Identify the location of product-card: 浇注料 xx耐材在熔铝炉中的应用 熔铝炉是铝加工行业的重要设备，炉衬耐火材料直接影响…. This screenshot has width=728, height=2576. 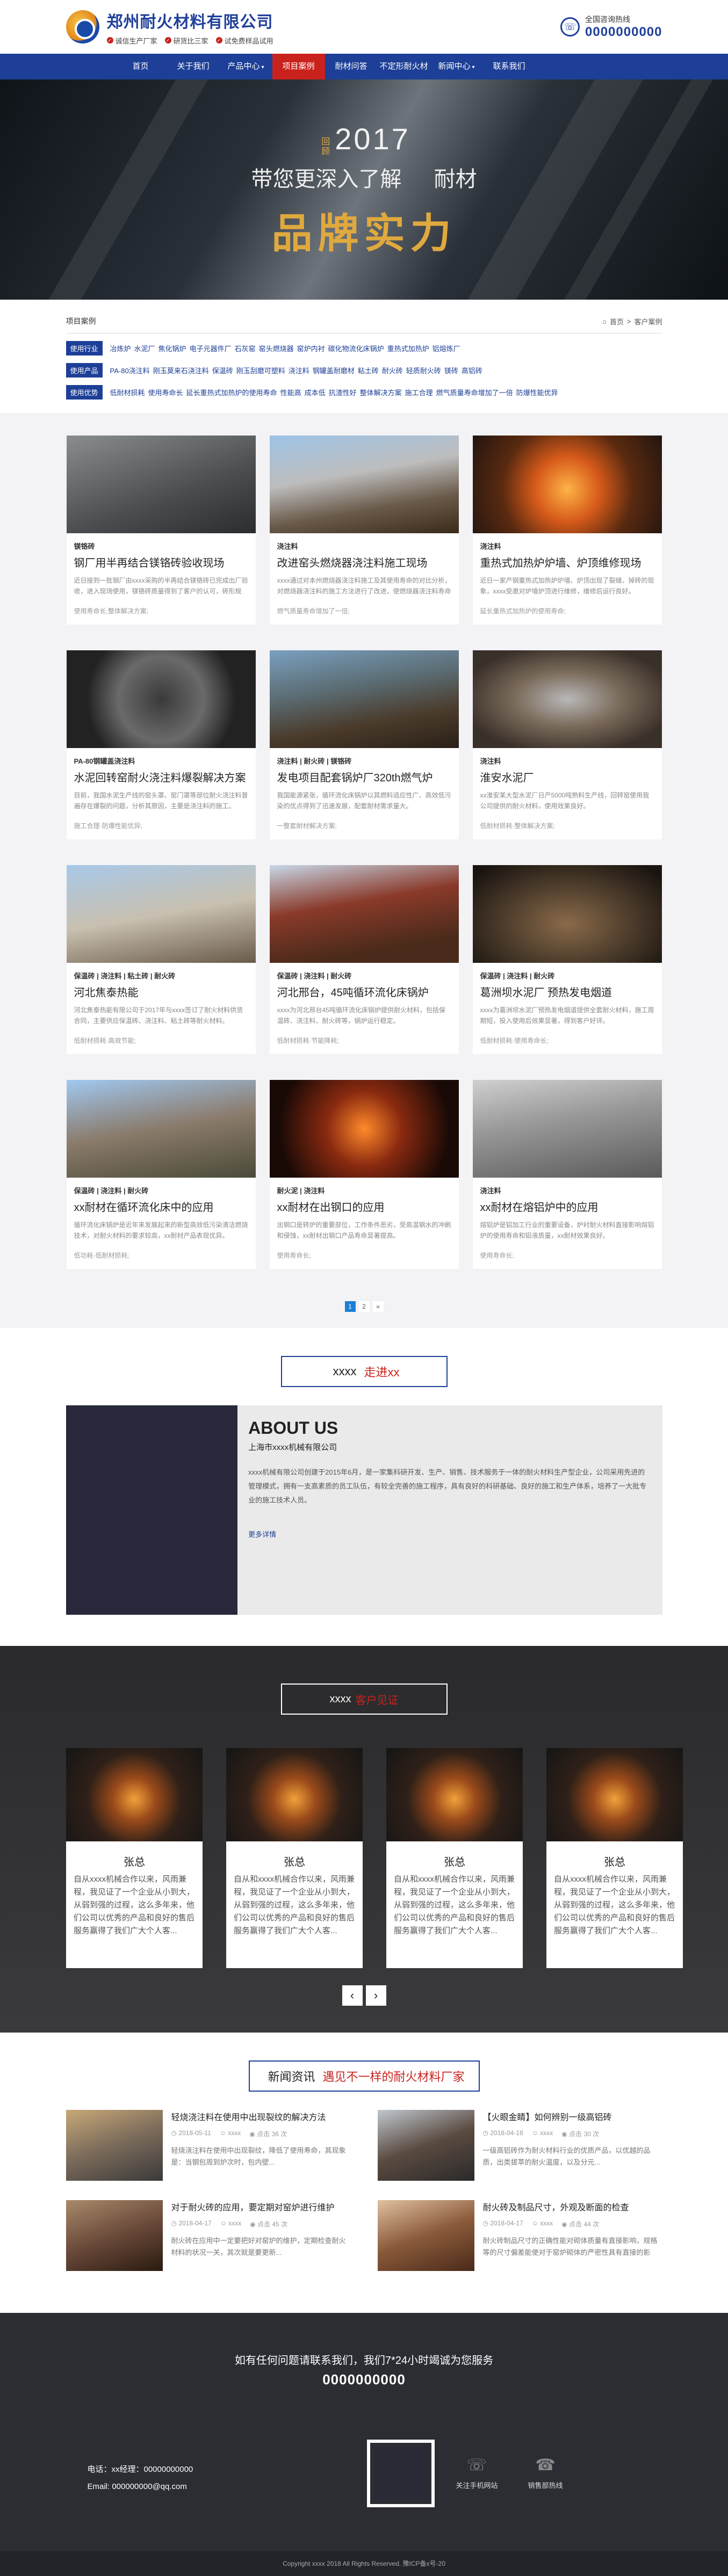
(567, 1174).